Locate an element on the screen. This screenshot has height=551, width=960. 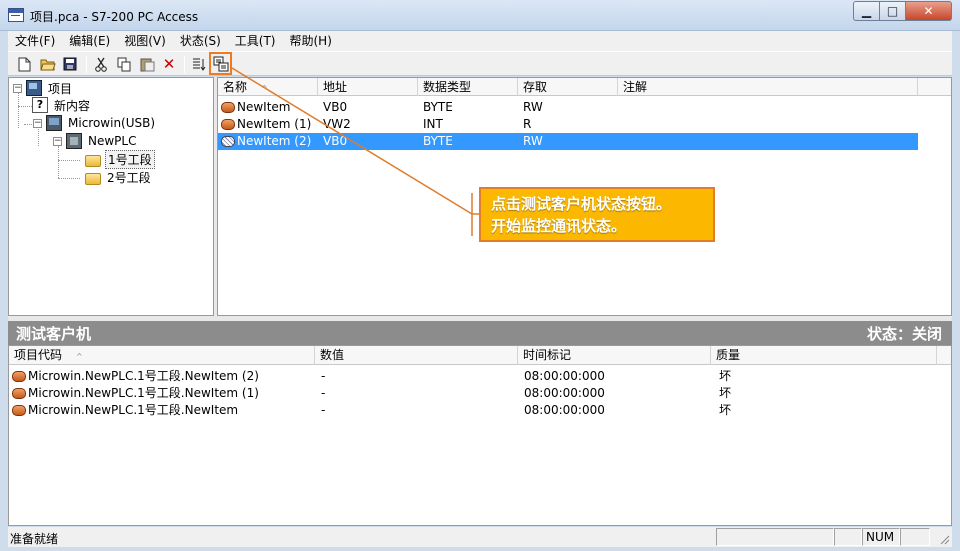
callout-pointer-line is located at coordinates (355, 151).